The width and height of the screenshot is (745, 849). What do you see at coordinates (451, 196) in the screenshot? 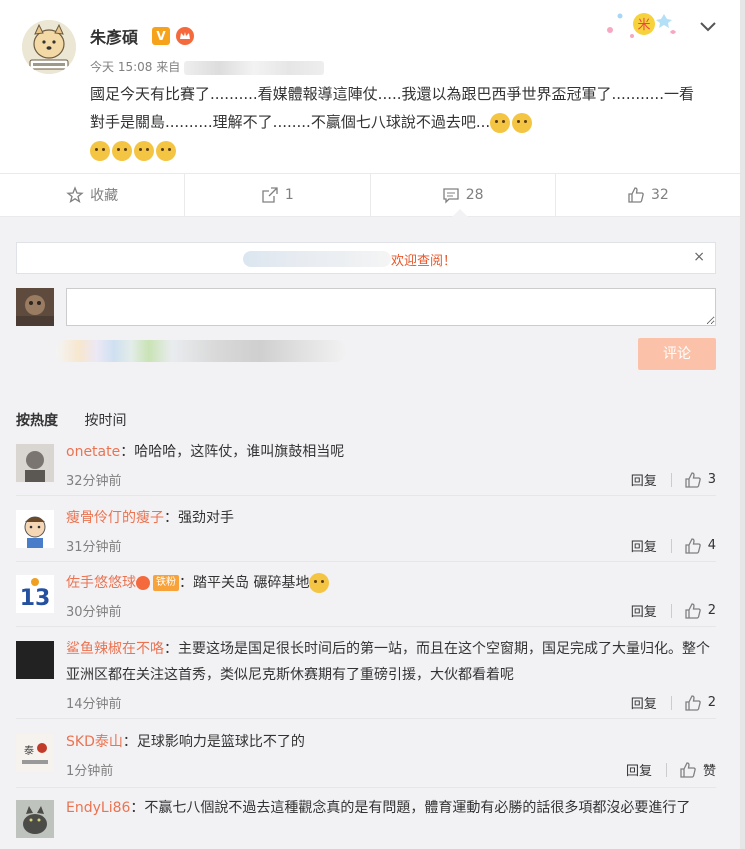
I see `comment-icon` at bounding box center [451, 196].